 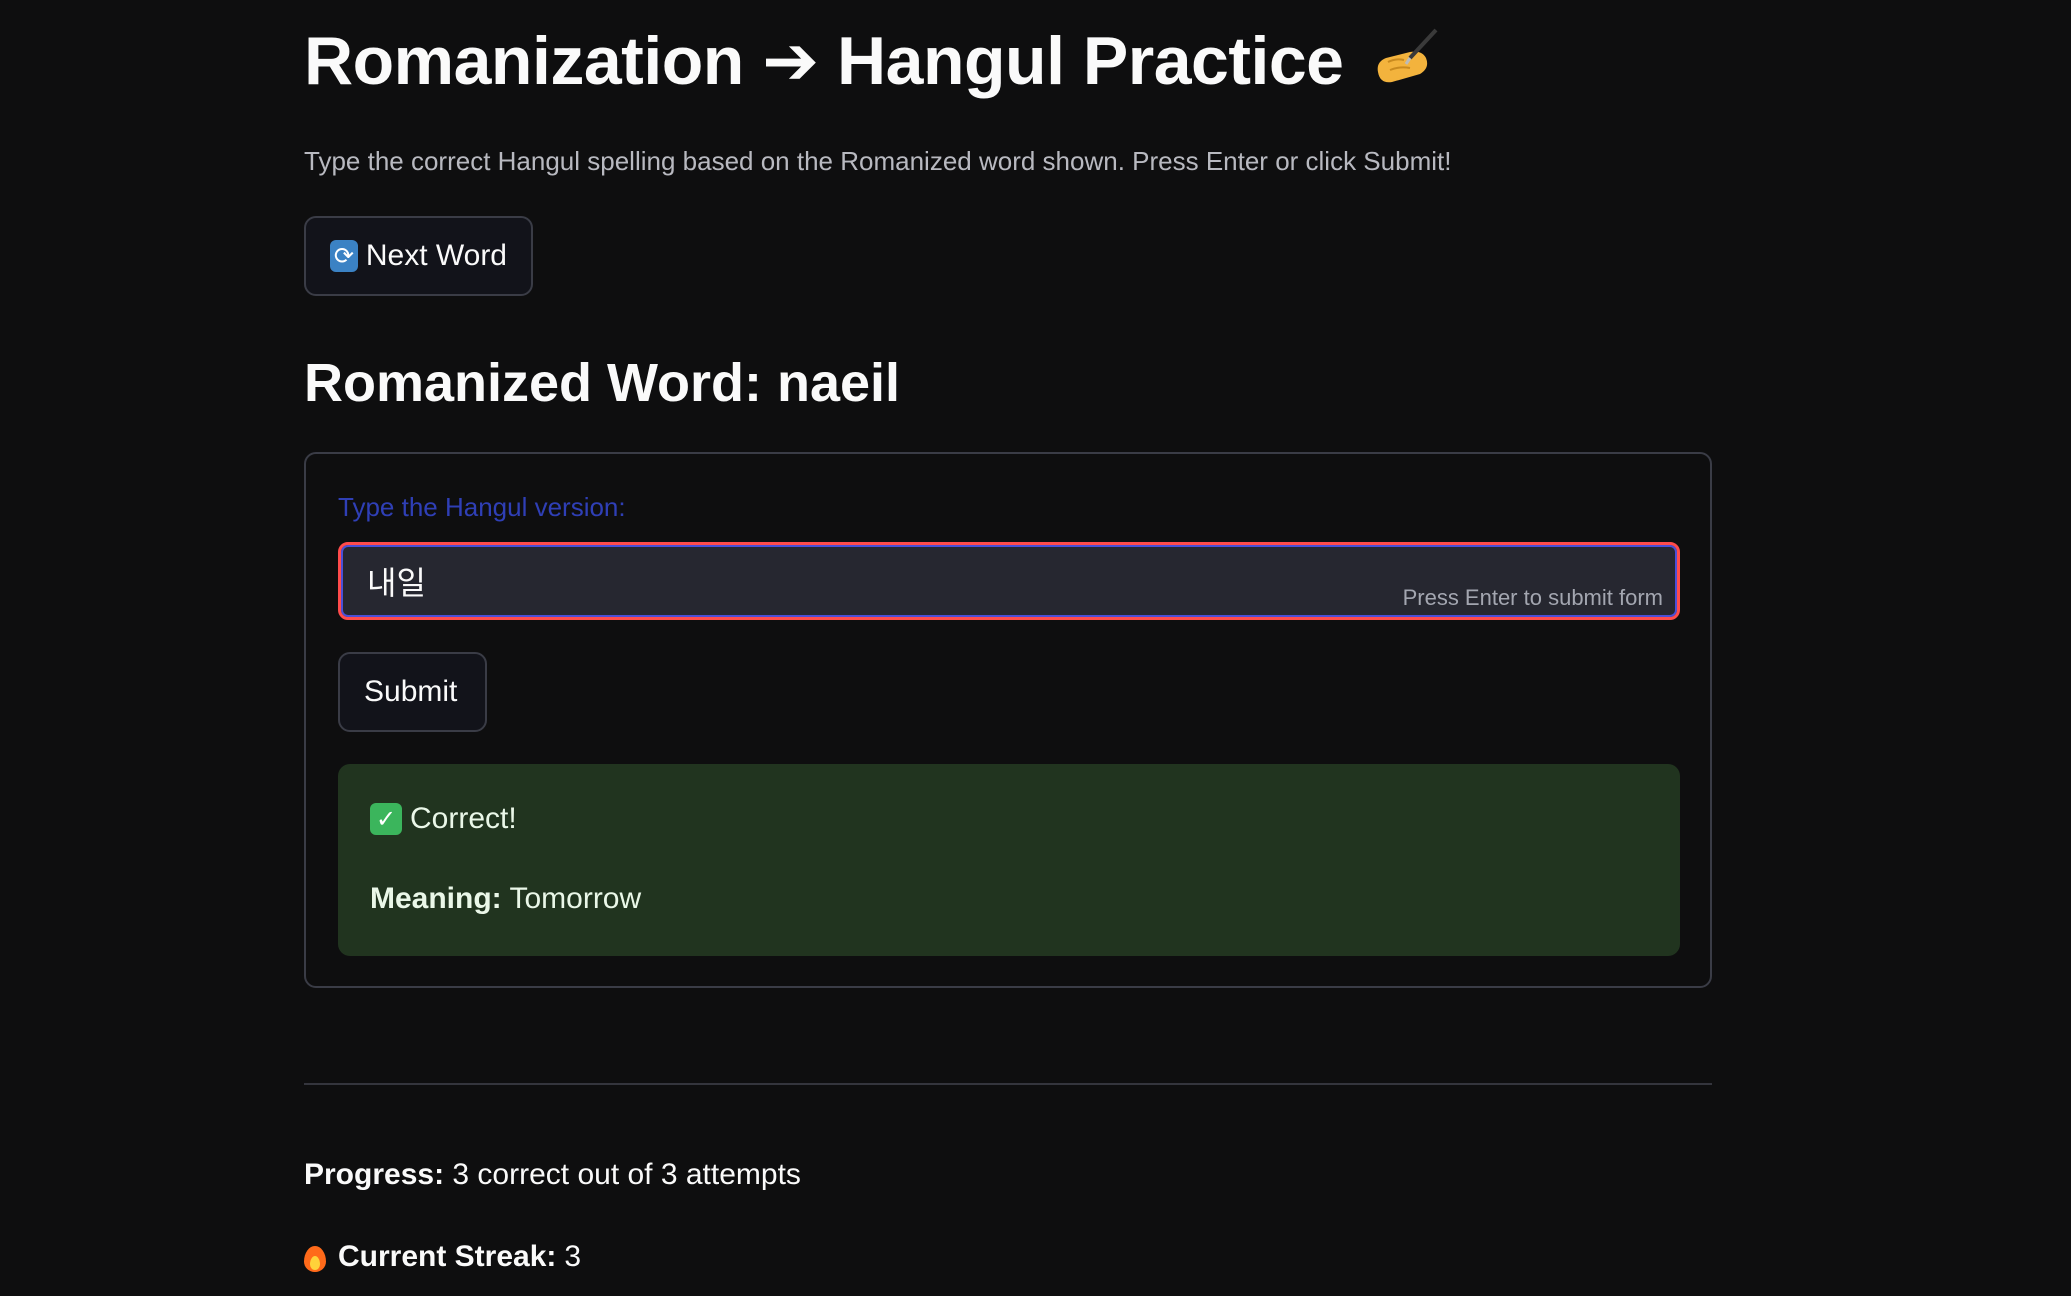 What do you see at coordinates (482, 507) in the screenshot?
I see `hangul-field-label: Type the Hangul version:` at bounding box center [482, 507].